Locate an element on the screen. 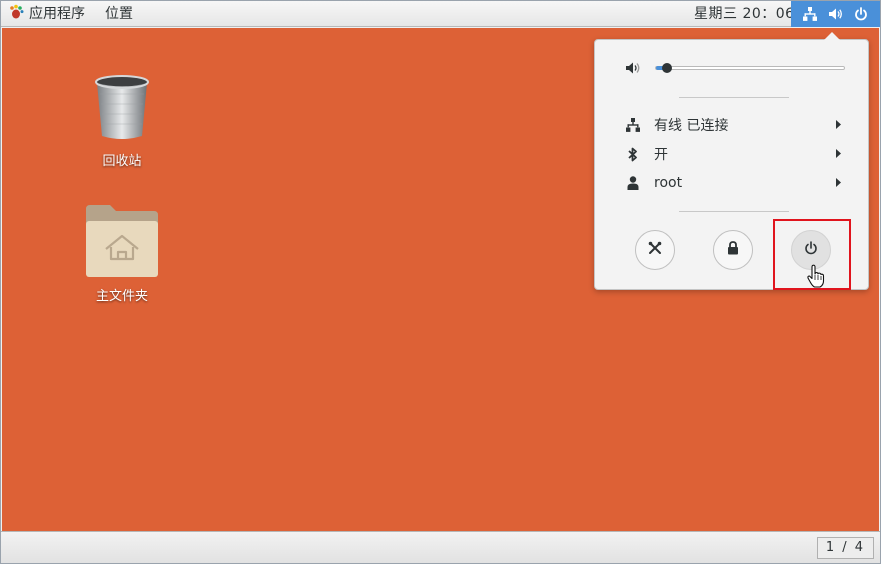 This screenshot has height=564, width=881. lock-icon is located at coordinates (733, 250).